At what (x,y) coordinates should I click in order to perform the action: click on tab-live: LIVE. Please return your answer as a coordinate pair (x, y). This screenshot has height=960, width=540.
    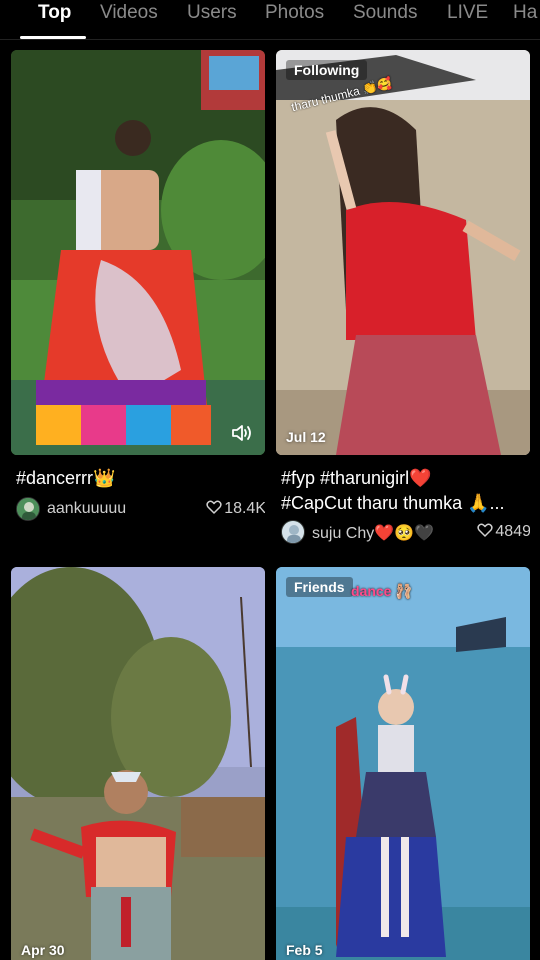
    Looking at the image, I should click on (467, 13).